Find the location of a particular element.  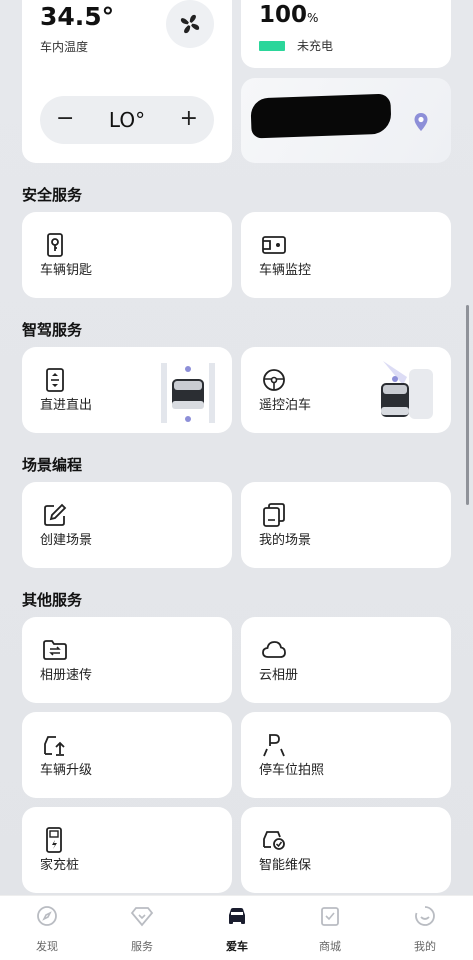

nav-service-label: 服务 is located at coordinates (142, 946).